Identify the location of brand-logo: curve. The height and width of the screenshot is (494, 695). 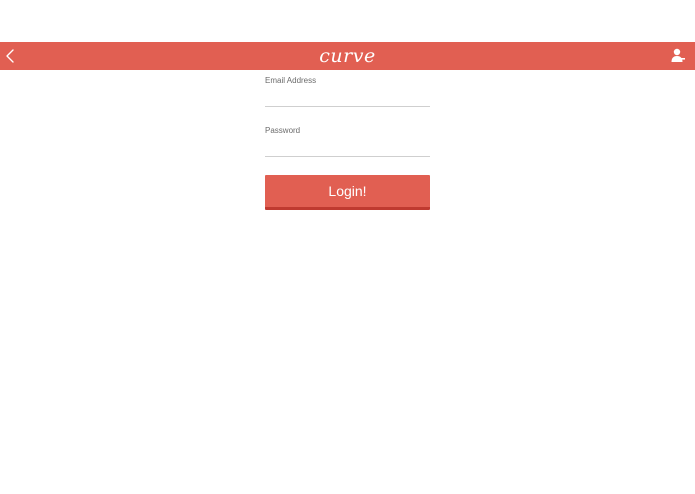
(347, 56).